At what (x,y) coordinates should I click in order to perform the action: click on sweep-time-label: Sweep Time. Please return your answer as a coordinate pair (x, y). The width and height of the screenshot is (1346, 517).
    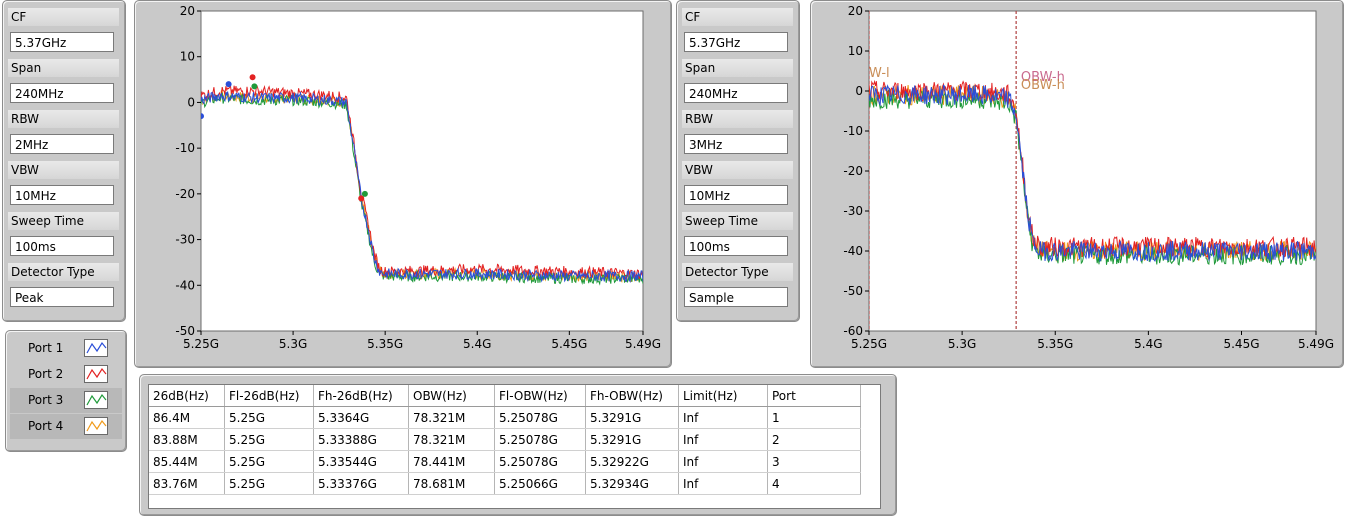
    Looking at the image, I should click on (737, 221).